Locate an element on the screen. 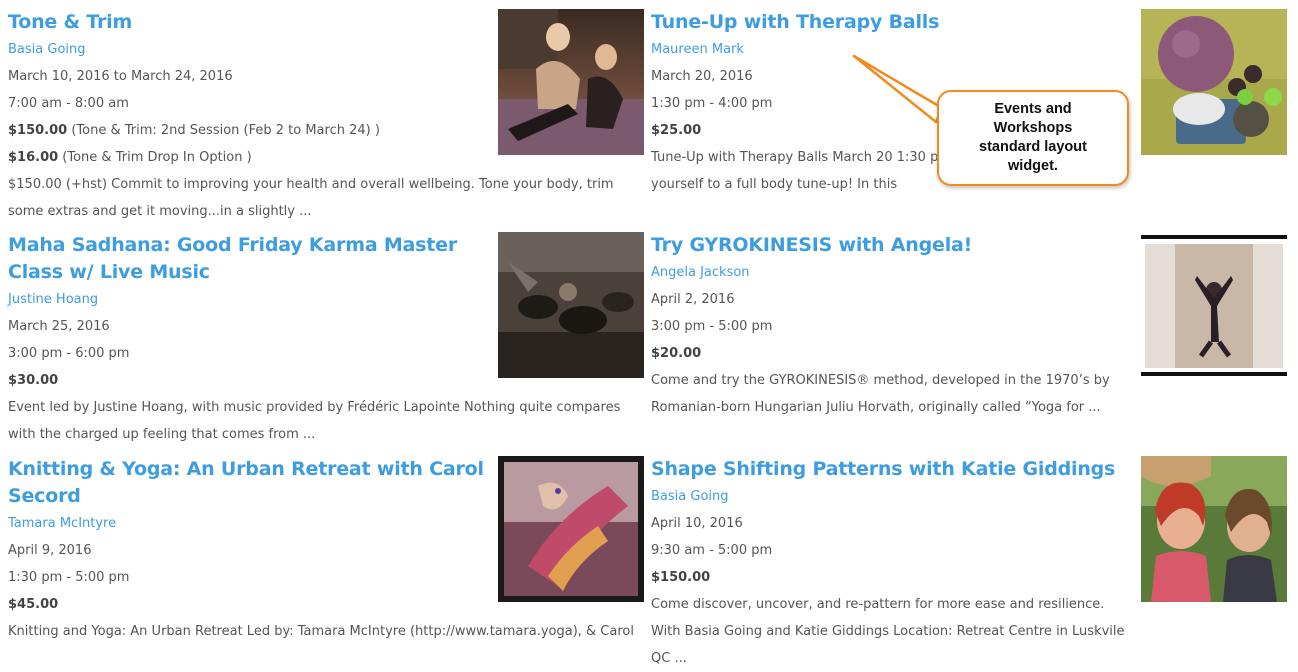 This screenshot has height=672, width=1298. event-date: March 10, 2016 to March 24, 2016 is located at coordinates (120, 76).